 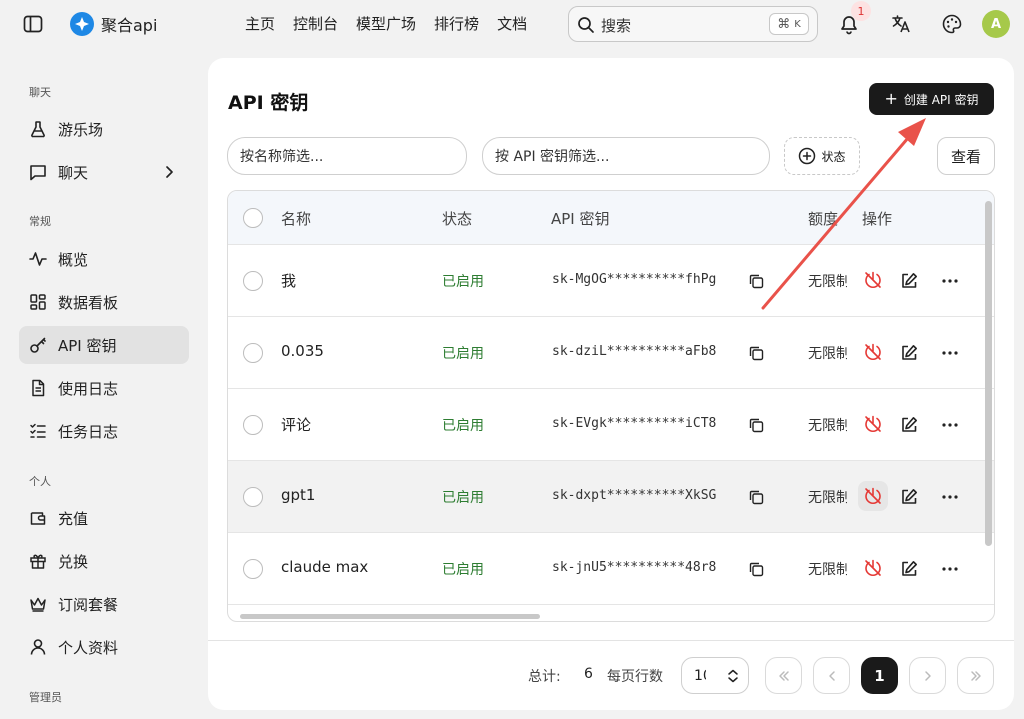 What do you see at coordinates (952, 24) in the screenshot?
I see `palette-icon` at bounding box center [952, 24].